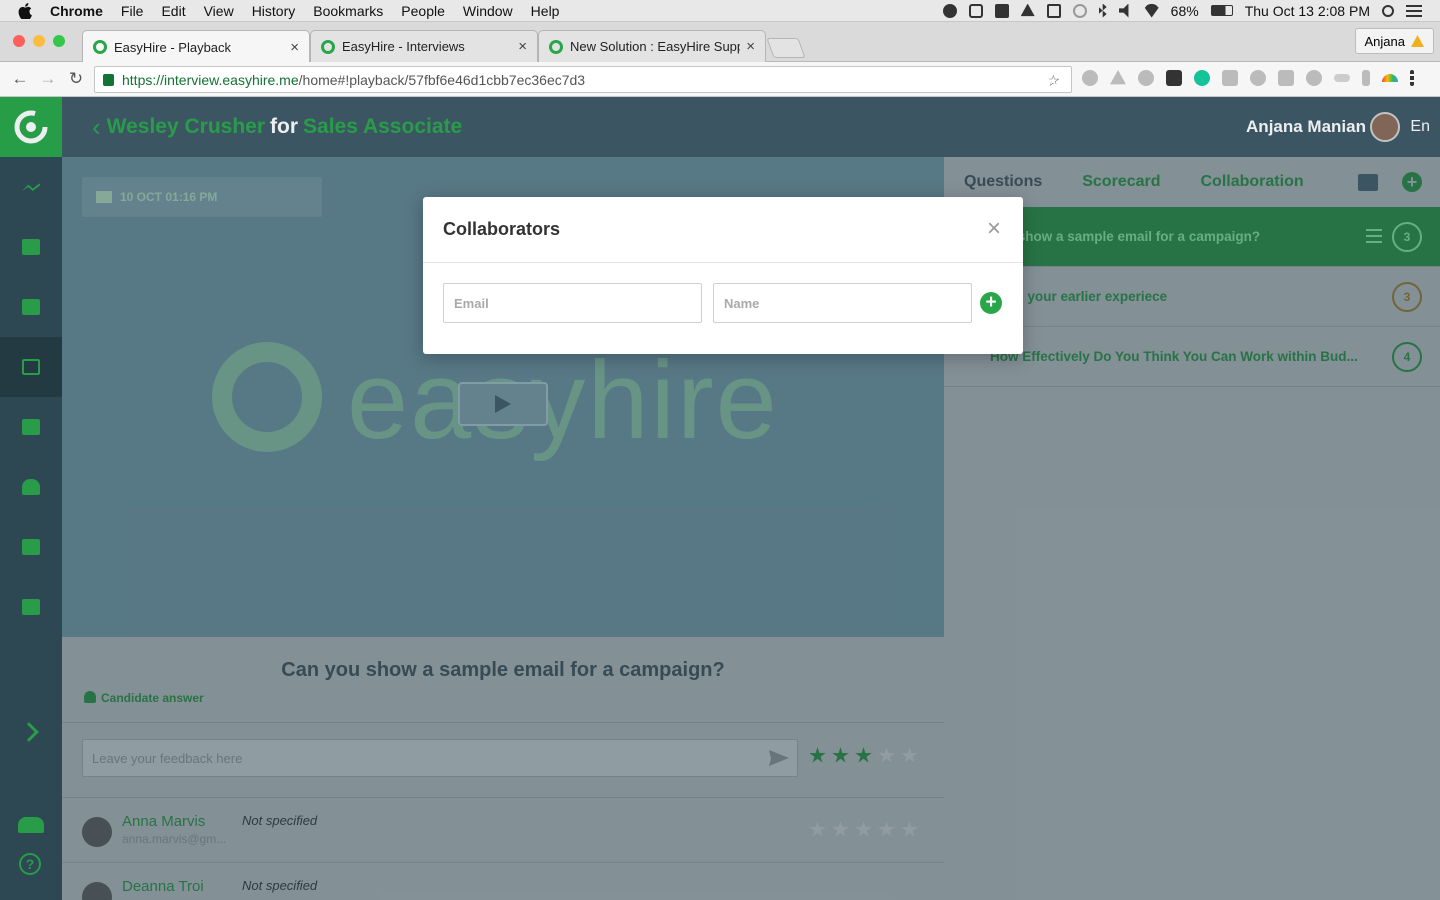 This screenshot has width=1440, height=900. Describe the element at coordinates (423, 11) in the screenshot. I see `menu-people: People` at that location.